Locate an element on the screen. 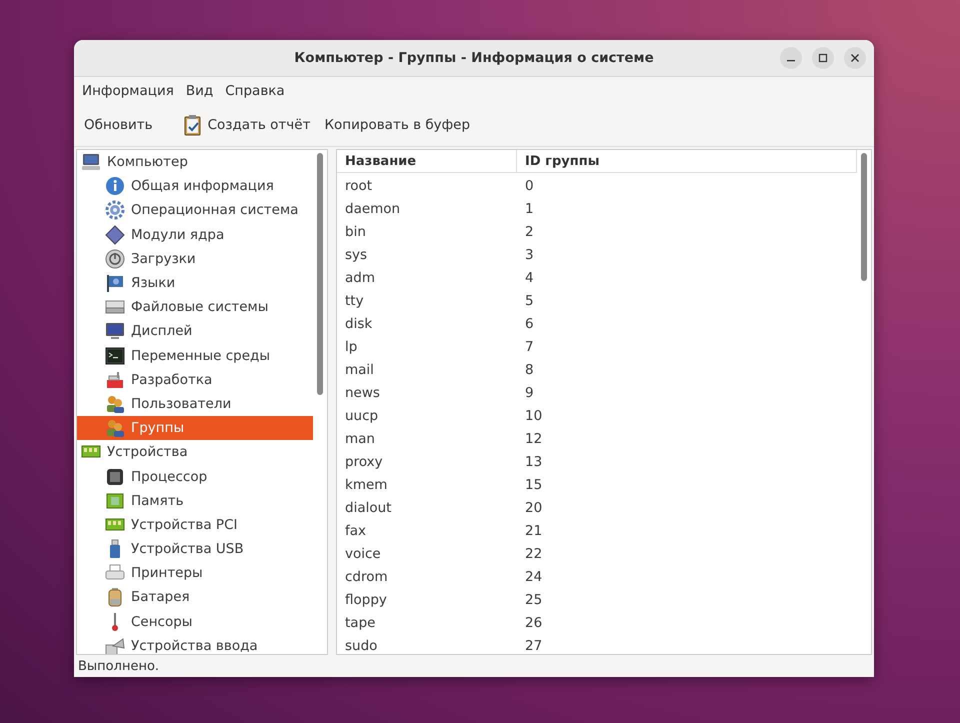 The width and height of the screenshot is (960, 723). table-cell-text: 9 is located at coordinates (529, 392).